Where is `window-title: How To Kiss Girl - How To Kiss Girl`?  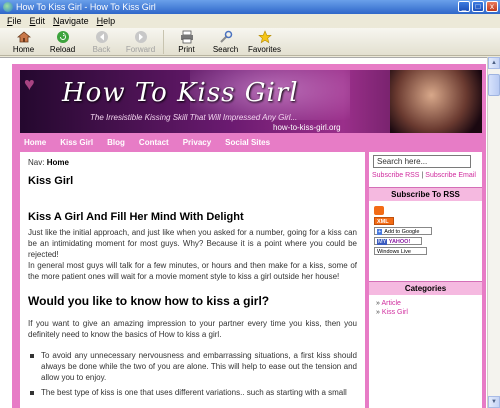
window-title: How To Kiss Girl - How To Kiss Girl is located at coordinates (86, 7).